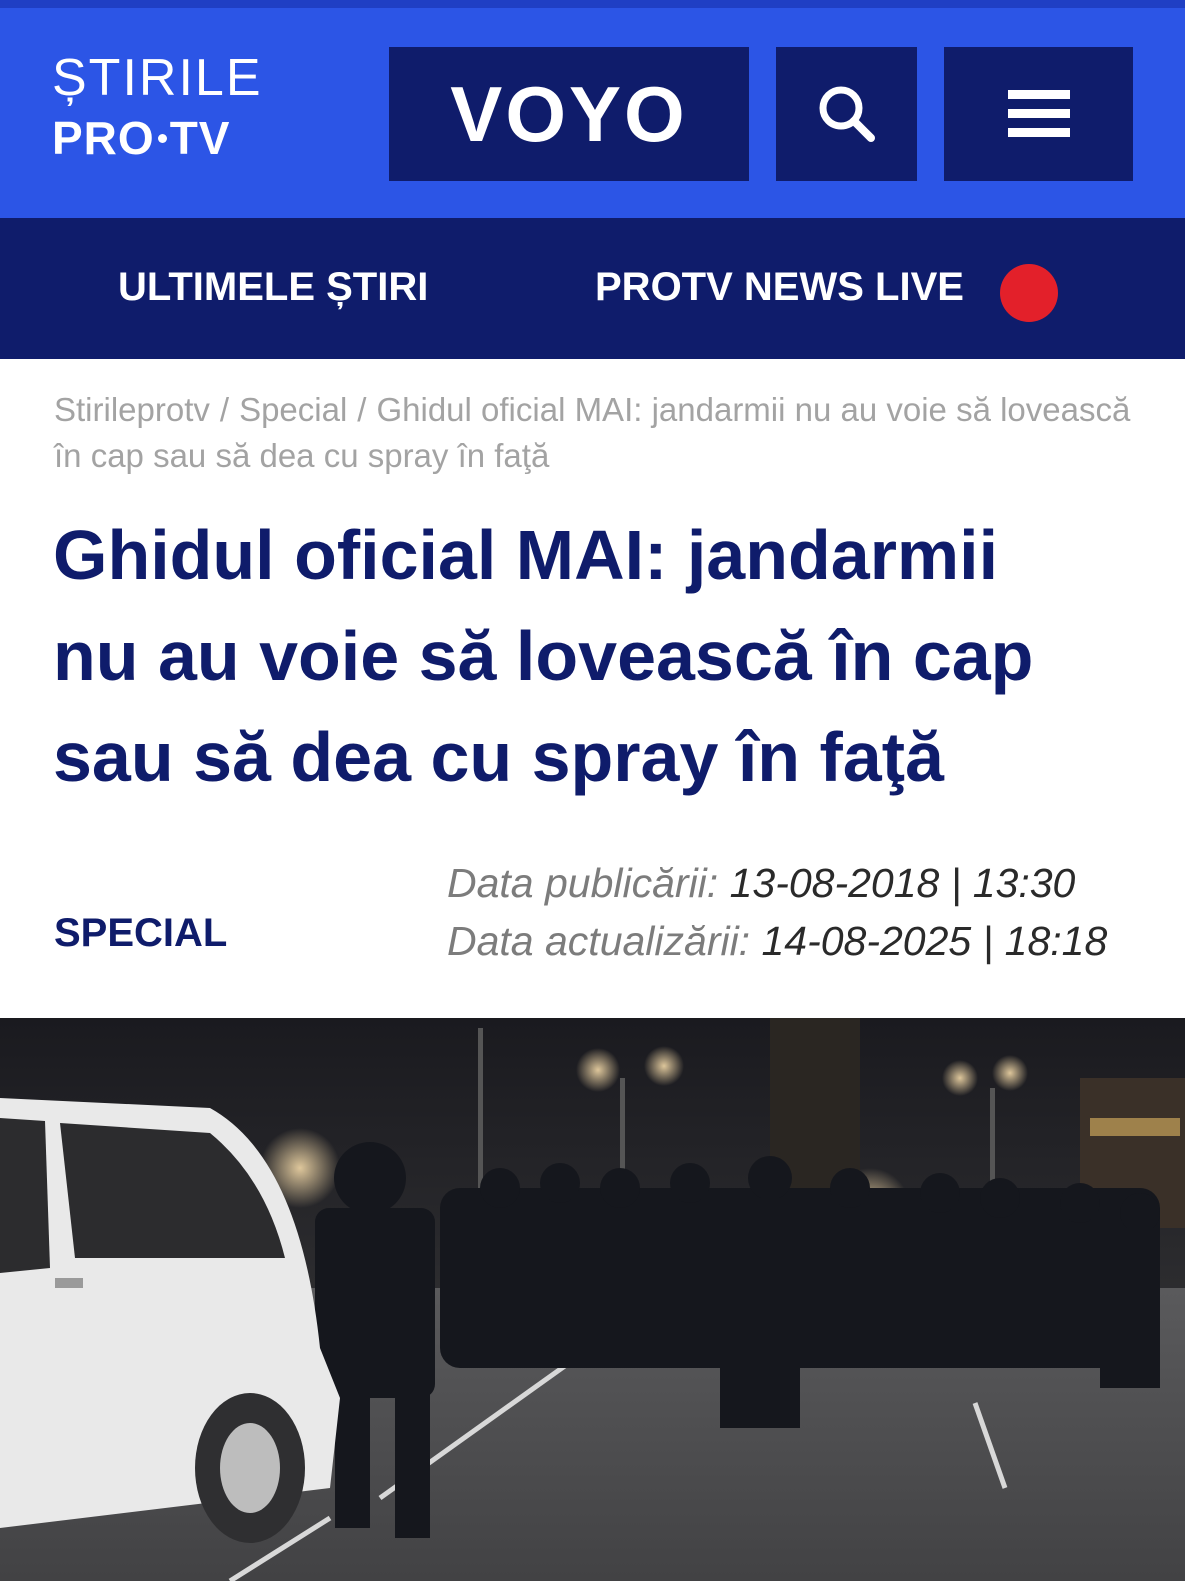  Describe the element at coordinates (1029, 293) in the screenshot. I see `live-indicator-icon` at that location.